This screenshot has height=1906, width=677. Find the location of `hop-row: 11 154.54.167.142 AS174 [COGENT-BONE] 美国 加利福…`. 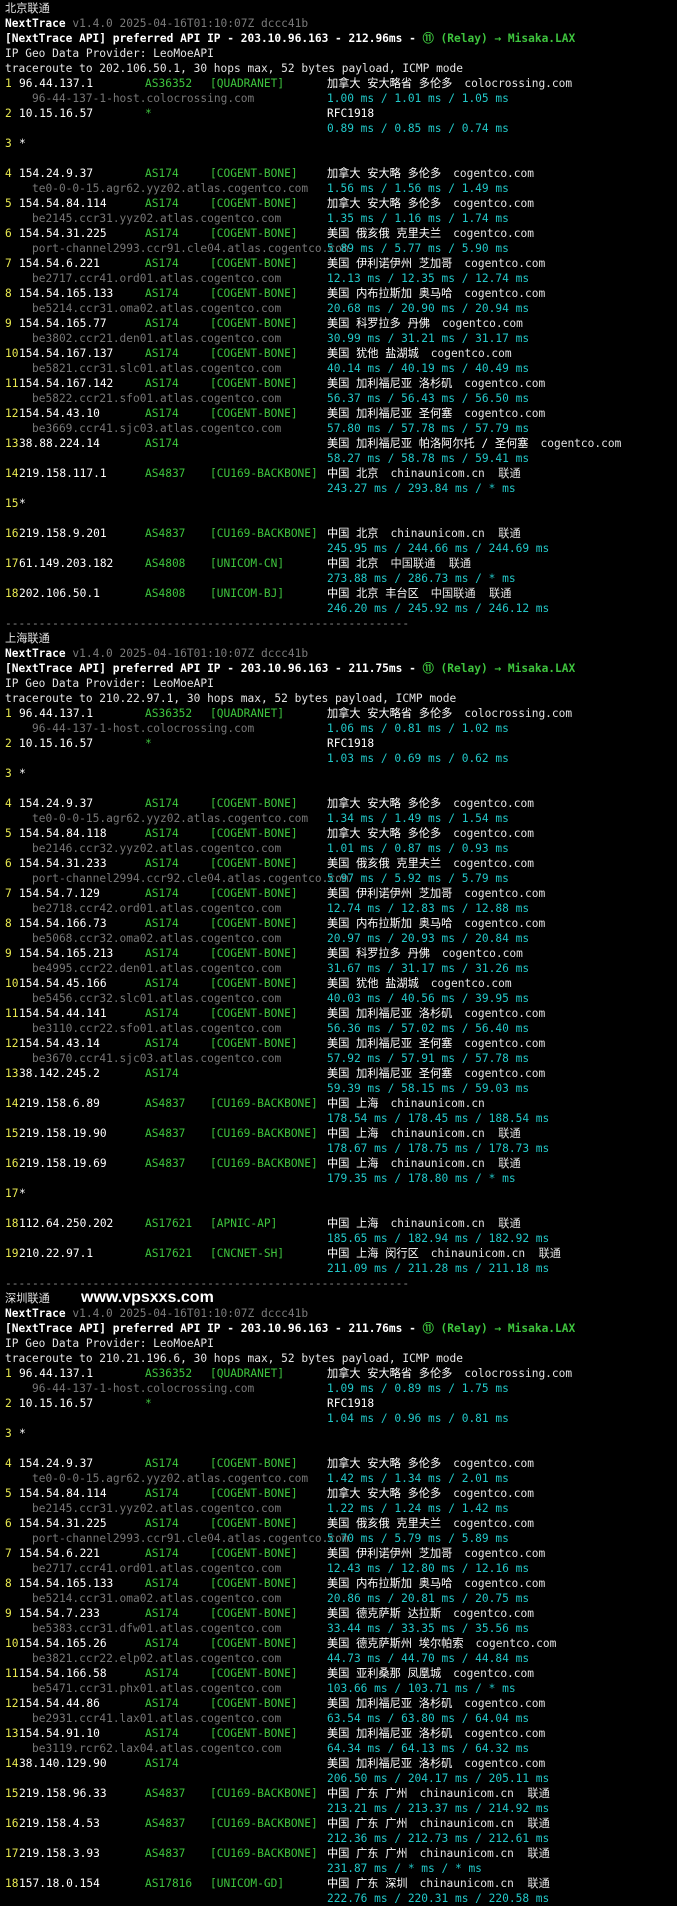

hop-row: 11 154.54.167.142 AS174 [COGENT-BONE] 美国 加利福… is located at coordinates (341, 383).